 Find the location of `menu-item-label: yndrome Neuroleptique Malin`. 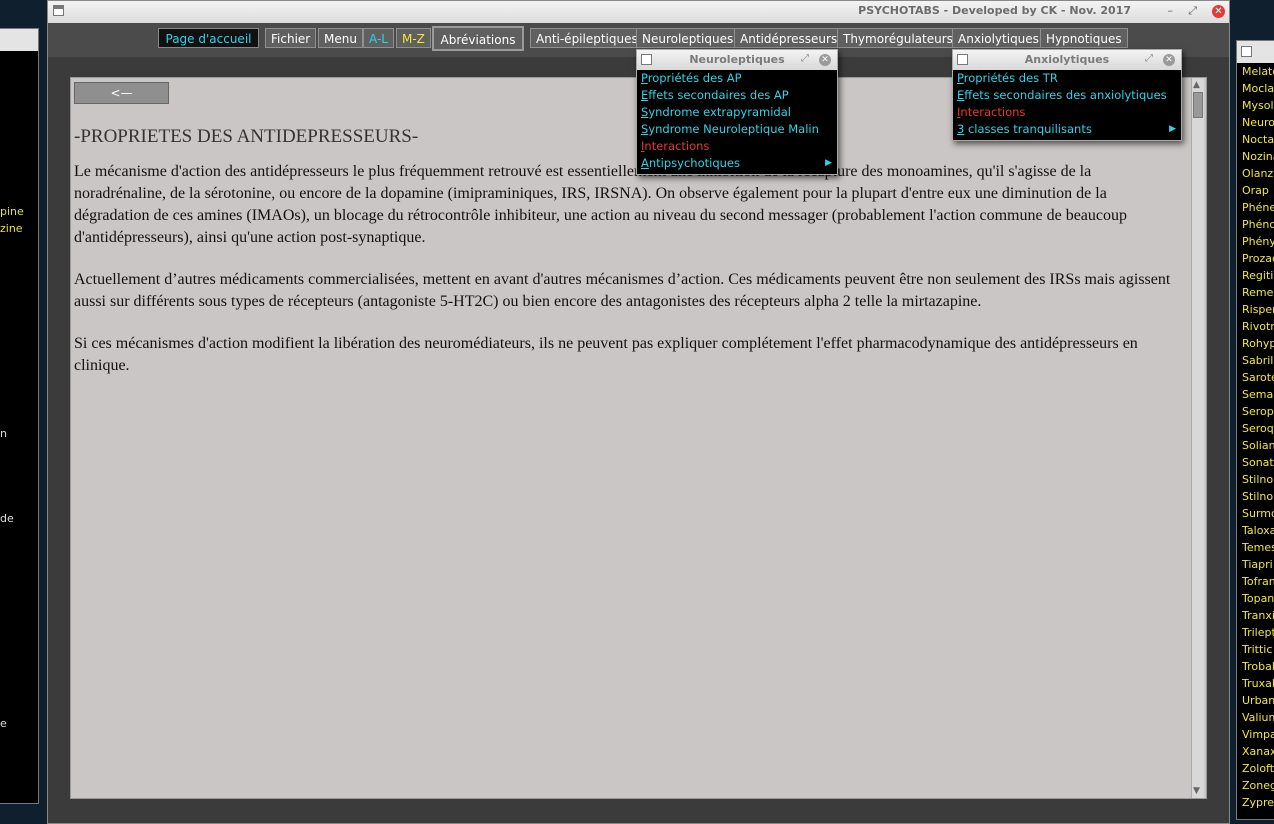

menu-item-label: yndrome Neuroleptique Malin is located at coordinates (733, 129).